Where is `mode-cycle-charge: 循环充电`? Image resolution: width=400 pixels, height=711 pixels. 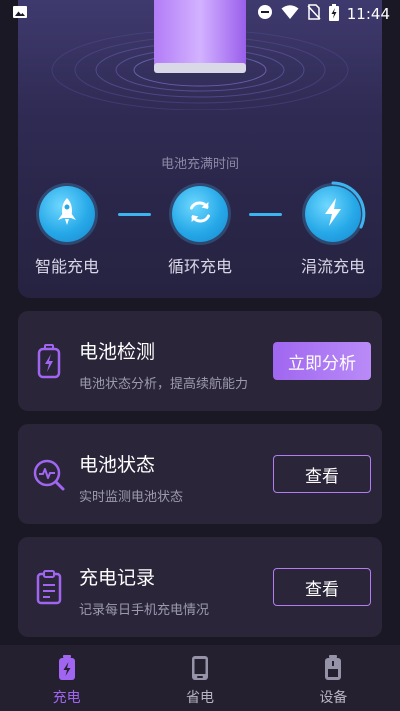 mode-cycle-charge: 循环充电 is located at coordinates (200, 231).